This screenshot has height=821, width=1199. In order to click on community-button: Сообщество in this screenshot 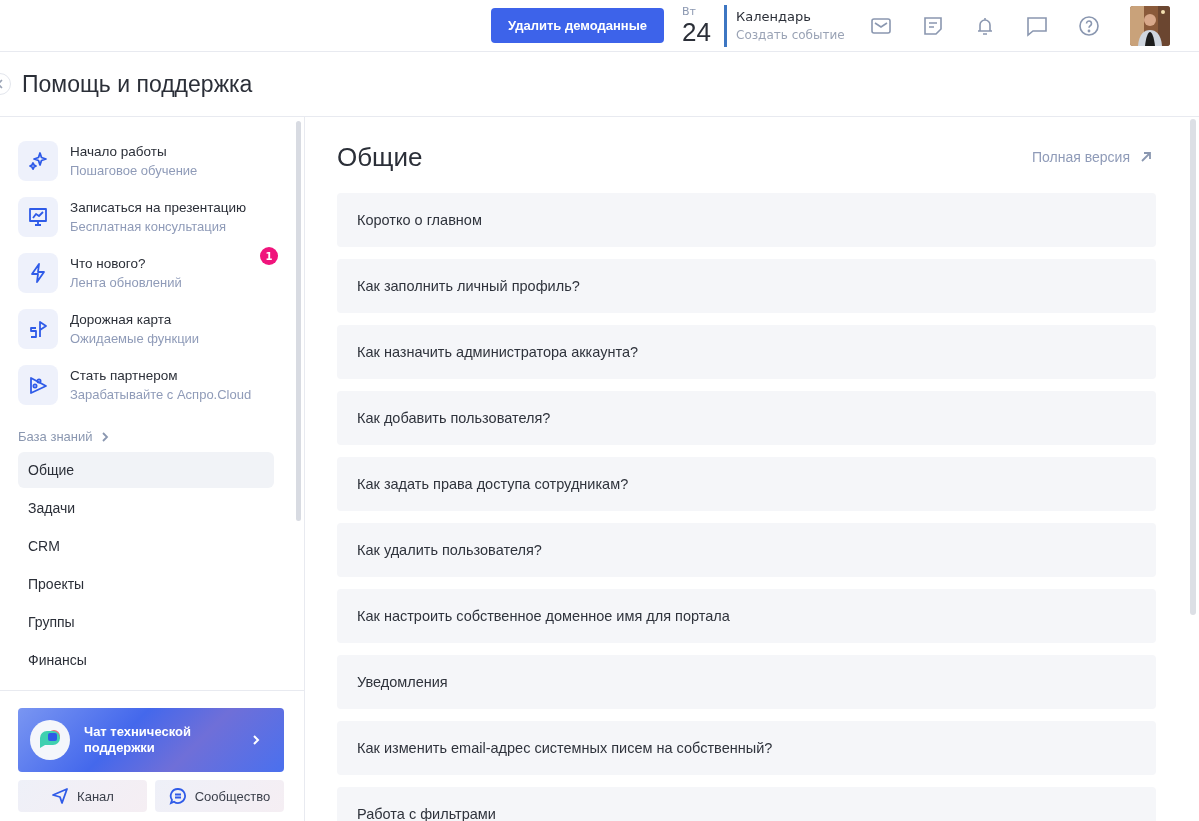, I will do `click(219, 796)`.